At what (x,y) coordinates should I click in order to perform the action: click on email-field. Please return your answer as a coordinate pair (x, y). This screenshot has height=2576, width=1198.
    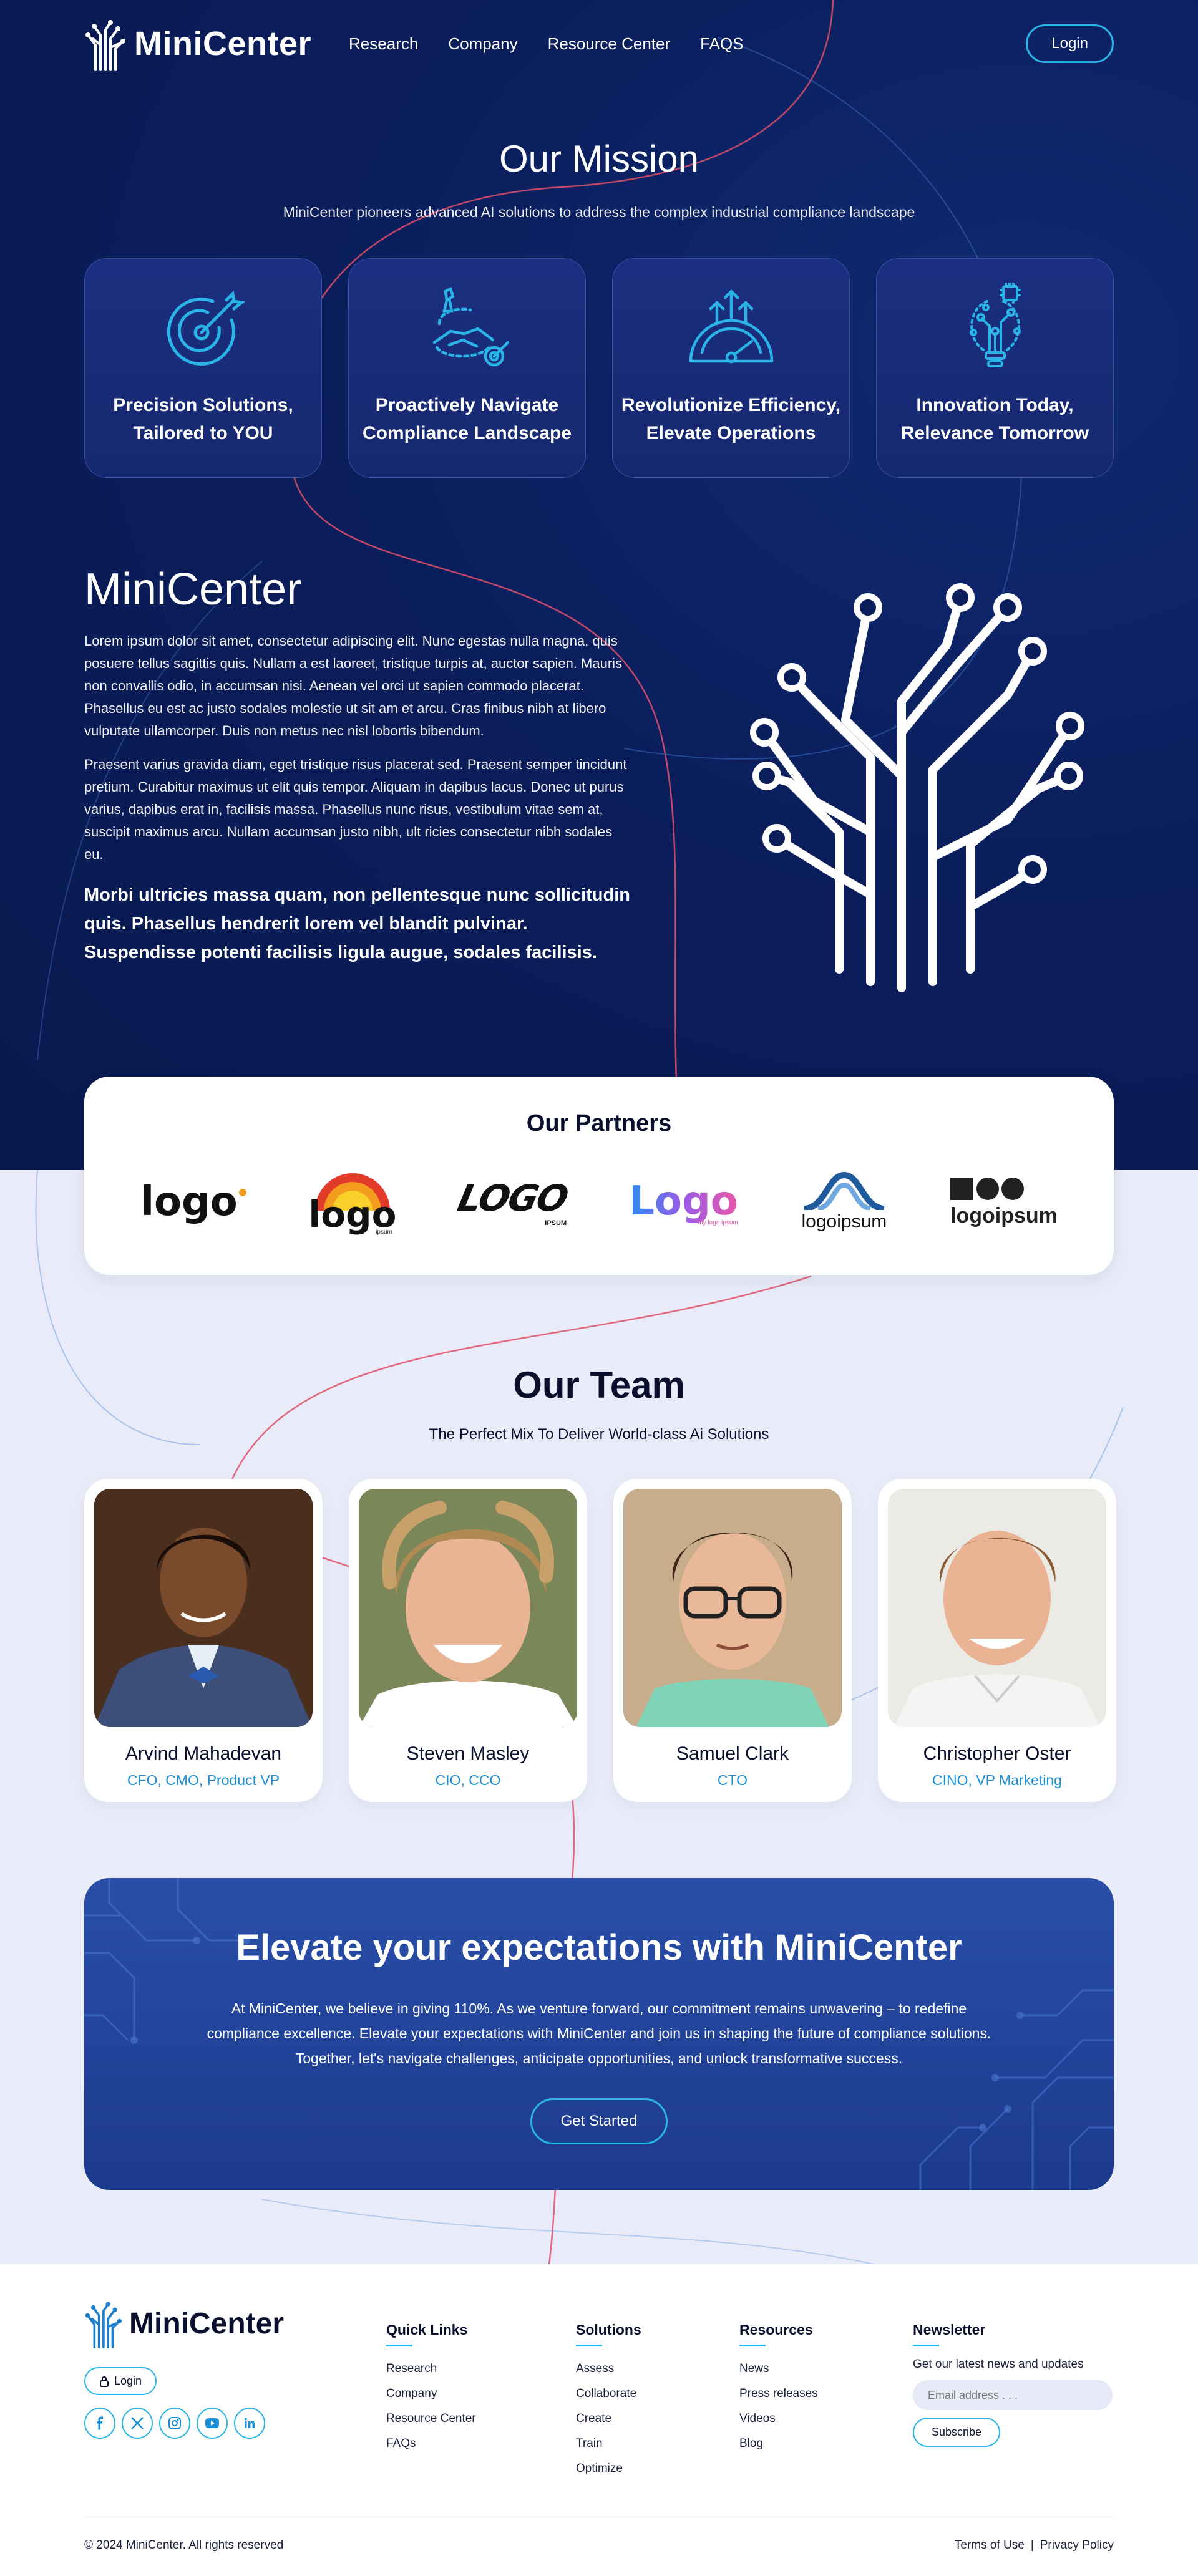
    Looking at the image, I should click on (1013, 2395).